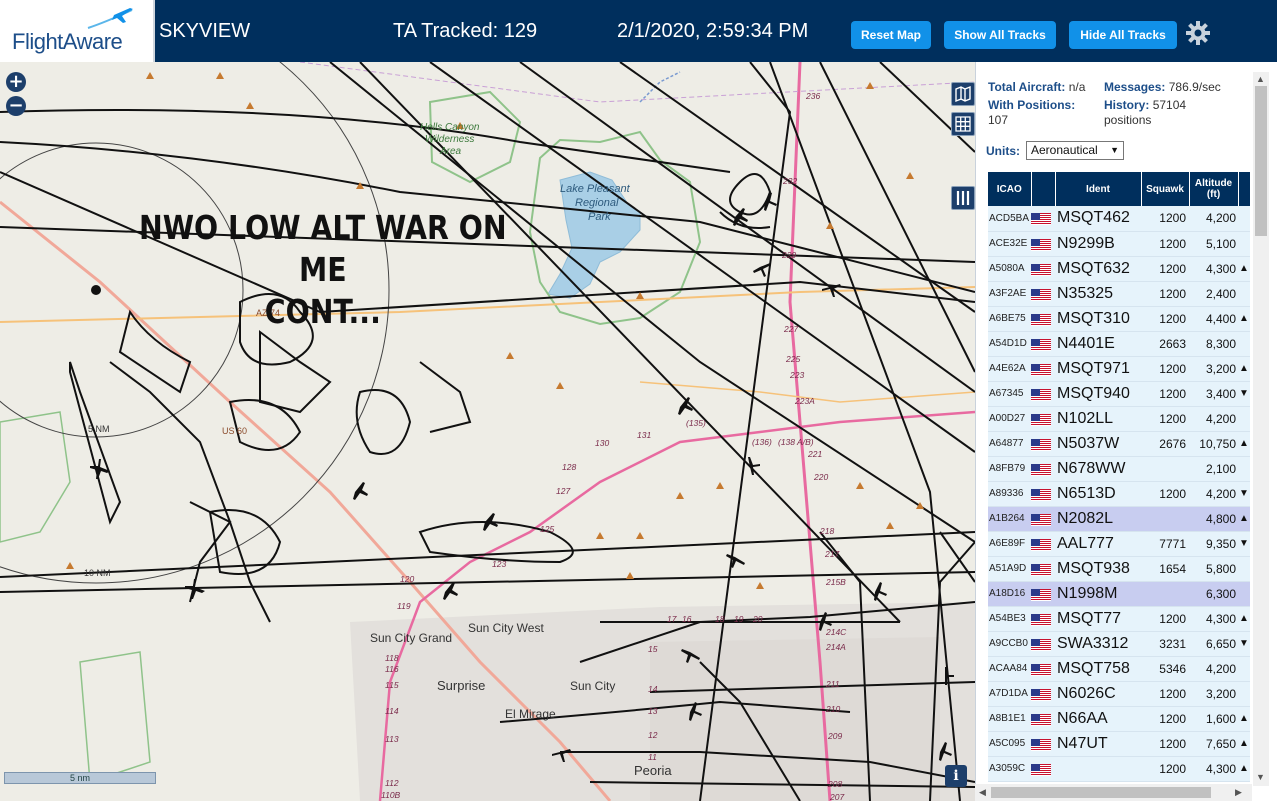 The width and height of the screenshot is (1277, 801). What do you see at coordinates (1119, 644) in the screenshot?
I see `table-row: A9CCB0 SWA3312 3231 6,650 ▼` at bounding box center [1119, 644].